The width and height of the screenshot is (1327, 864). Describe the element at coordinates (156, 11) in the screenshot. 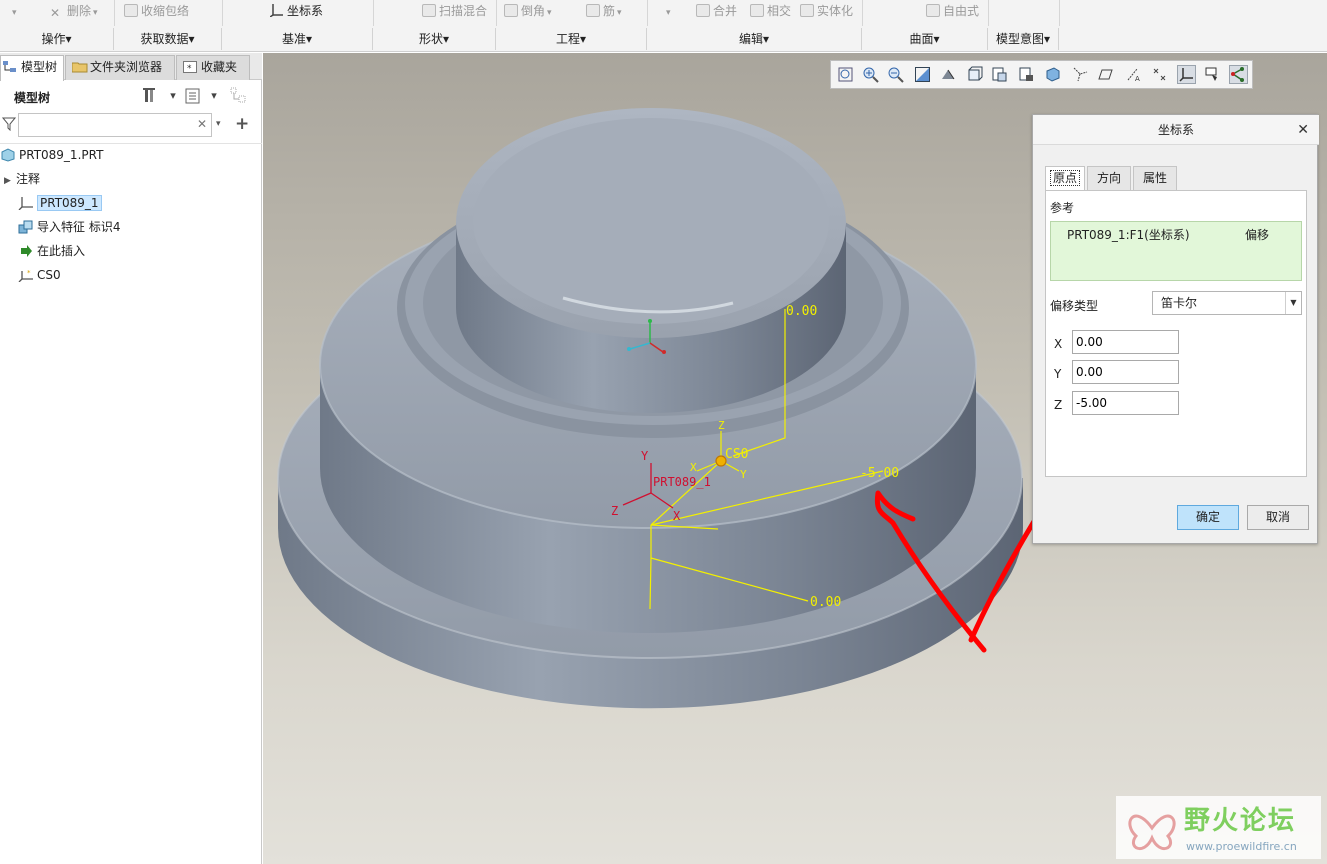

I see `shrinkwrap-button: 收缩包络` at that location.